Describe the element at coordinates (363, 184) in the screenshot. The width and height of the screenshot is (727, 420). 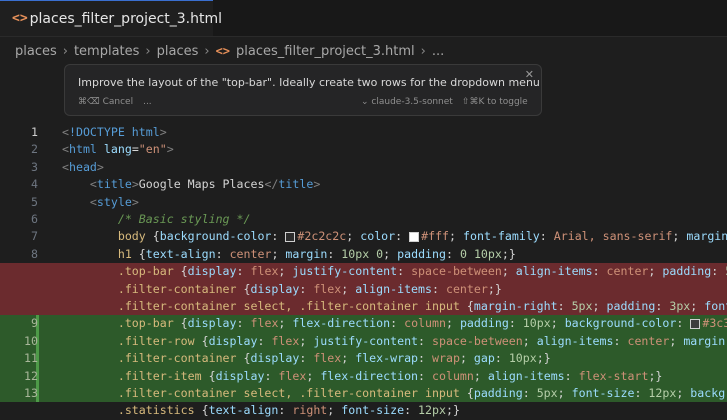
I see `code-line: 4 <title>Google Maps Places</title>` at that location.